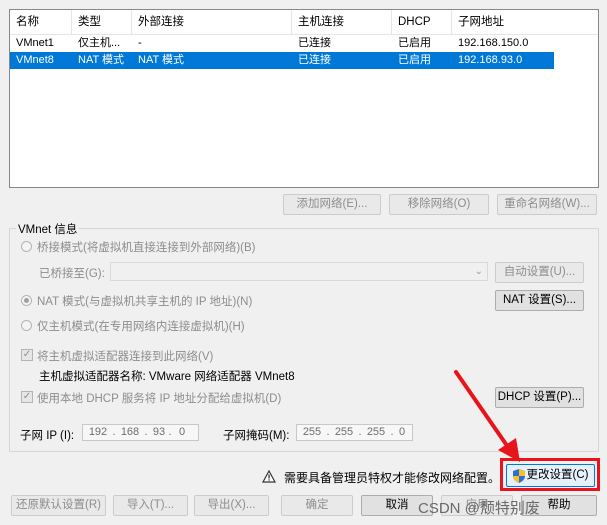 This screenshot has height=525, width=607. I want to click on cell-external: NAT 模式, so click(161, 60).